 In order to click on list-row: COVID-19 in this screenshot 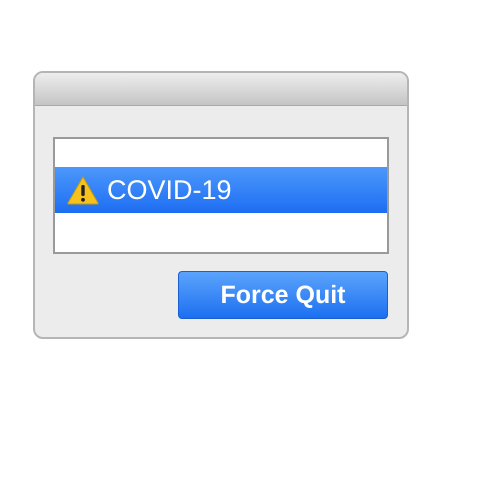, I will do `click(221, 190)`.